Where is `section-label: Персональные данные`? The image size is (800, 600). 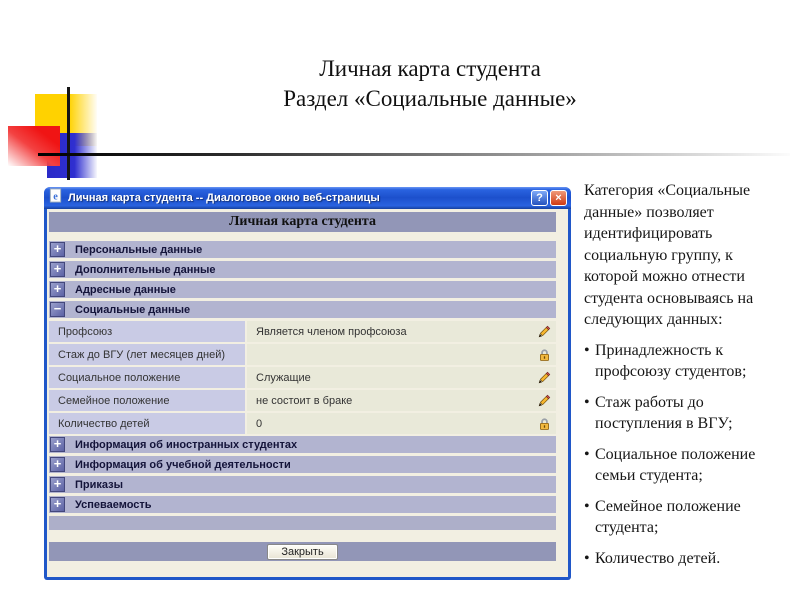
section-label: Персональные данные is located at coordinates (139, 249).